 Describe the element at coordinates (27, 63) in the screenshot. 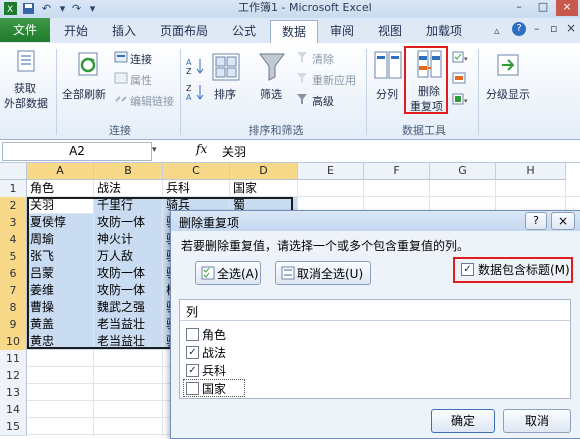

I see `get-external-data-icon` at that location.